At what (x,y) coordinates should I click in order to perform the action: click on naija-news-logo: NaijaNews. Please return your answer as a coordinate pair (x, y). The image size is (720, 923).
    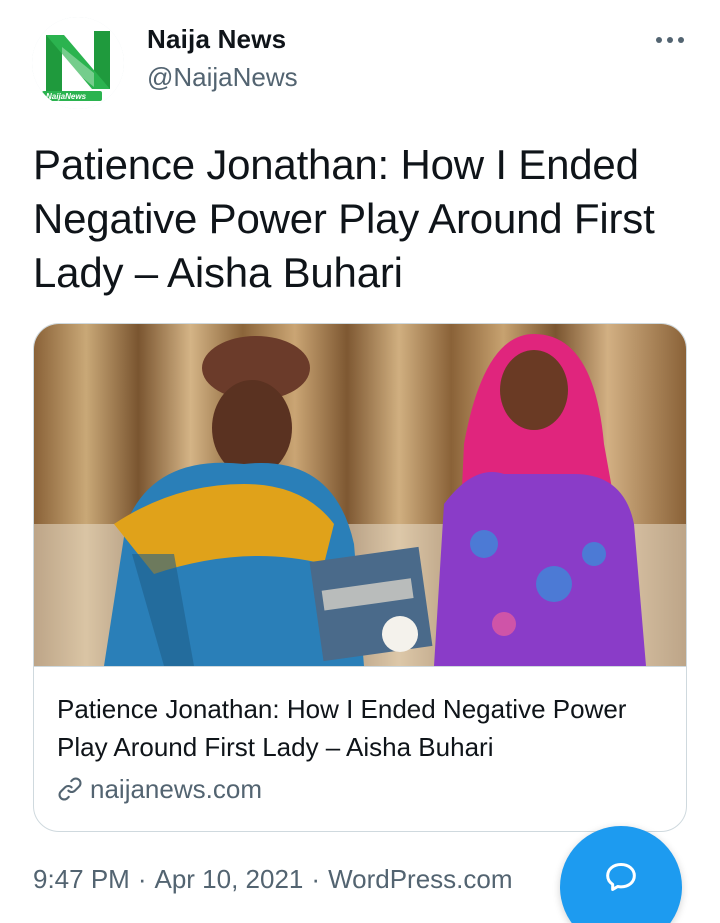
    Looking at the image, I should click on (78, 63).